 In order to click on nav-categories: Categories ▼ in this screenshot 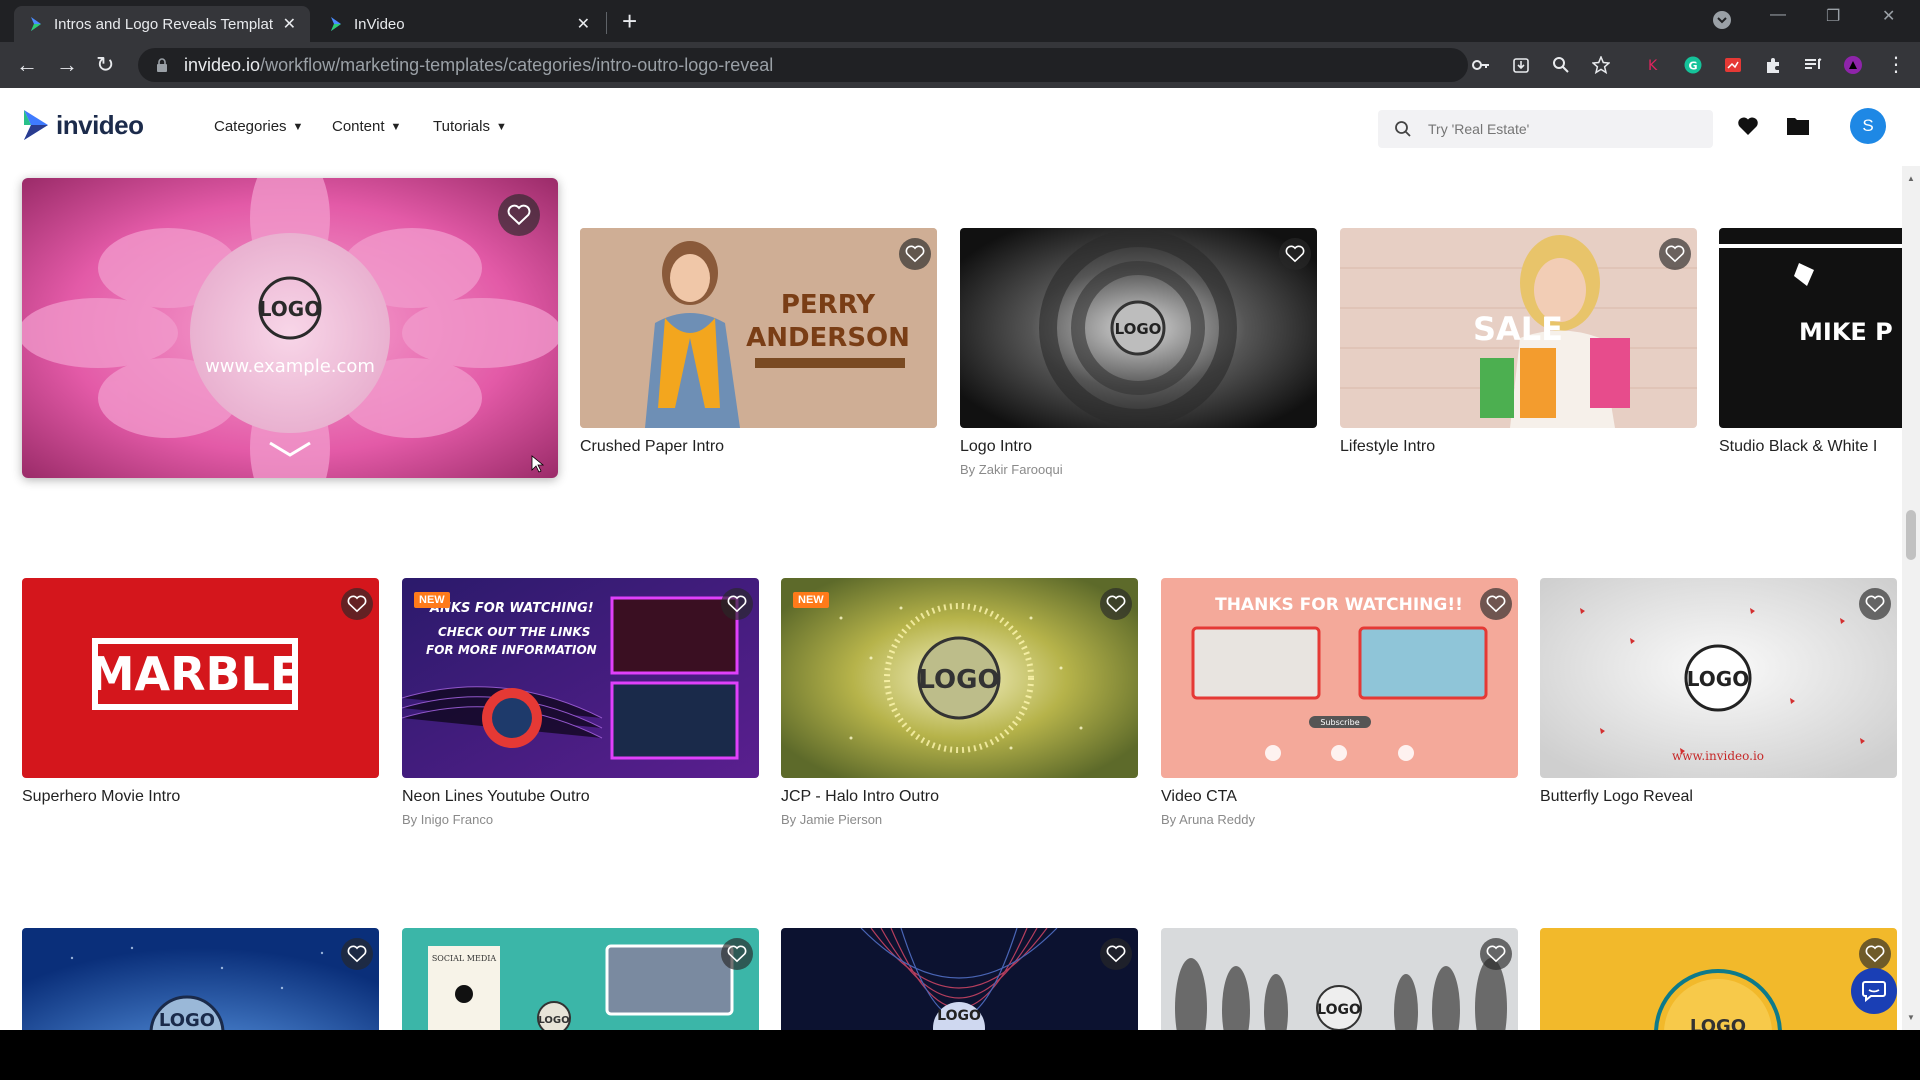, I will do `click(258, 126)`.